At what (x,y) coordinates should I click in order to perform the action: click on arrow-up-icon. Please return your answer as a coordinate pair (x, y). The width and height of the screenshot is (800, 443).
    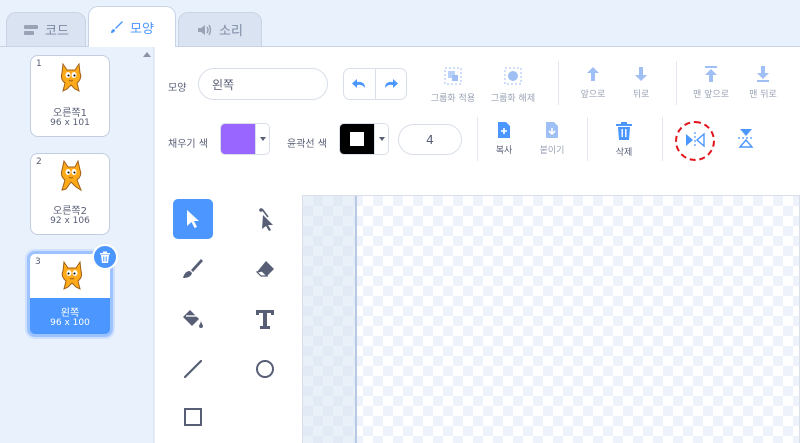
    Looking at the image, I should click on (593, 74).